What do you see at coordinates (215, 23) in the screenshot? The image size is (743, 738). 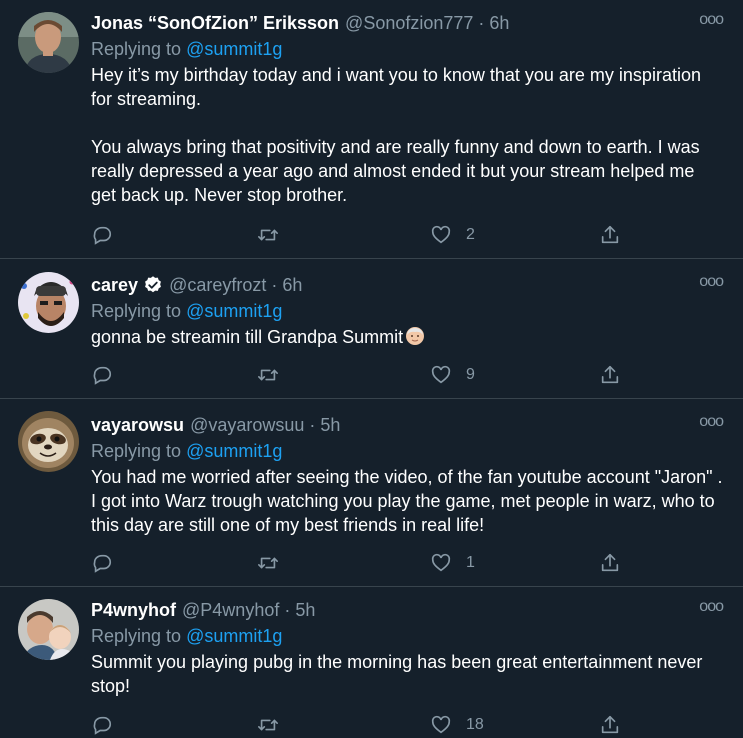 I see `display-name: Jonas “SonOfZion” Eriksson` at bounding box center [215, 23].